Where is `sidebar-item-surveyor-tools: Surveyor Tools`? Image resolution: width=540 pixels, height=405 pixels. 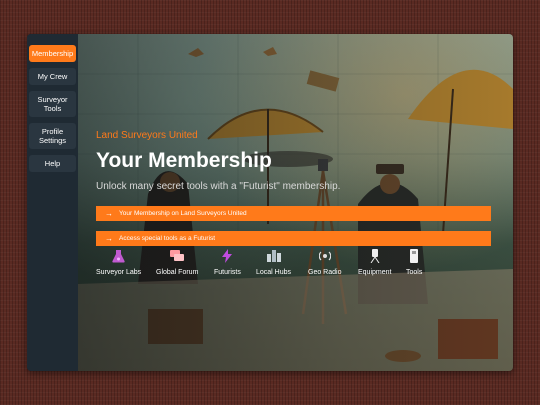
sidebar-item-surveyor-tools: Surveyor Tools is located at coordinates (52, 104).